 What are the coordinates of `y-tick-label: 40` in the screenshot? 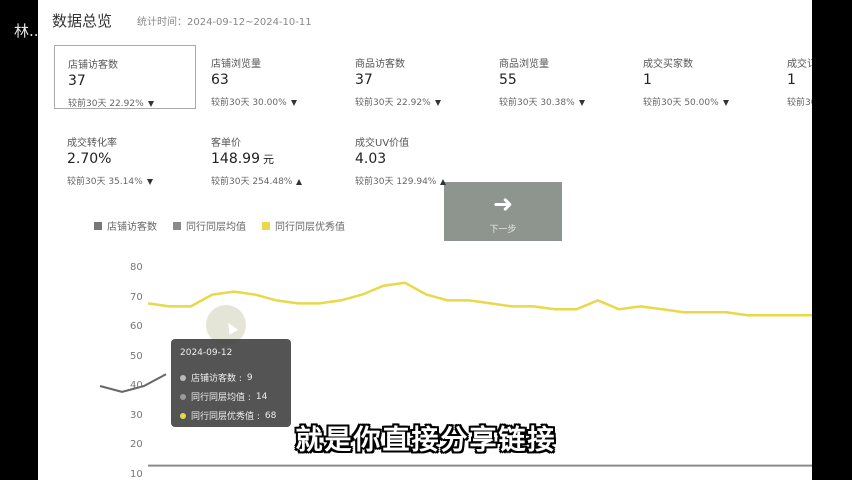 It's located at (136, 385).